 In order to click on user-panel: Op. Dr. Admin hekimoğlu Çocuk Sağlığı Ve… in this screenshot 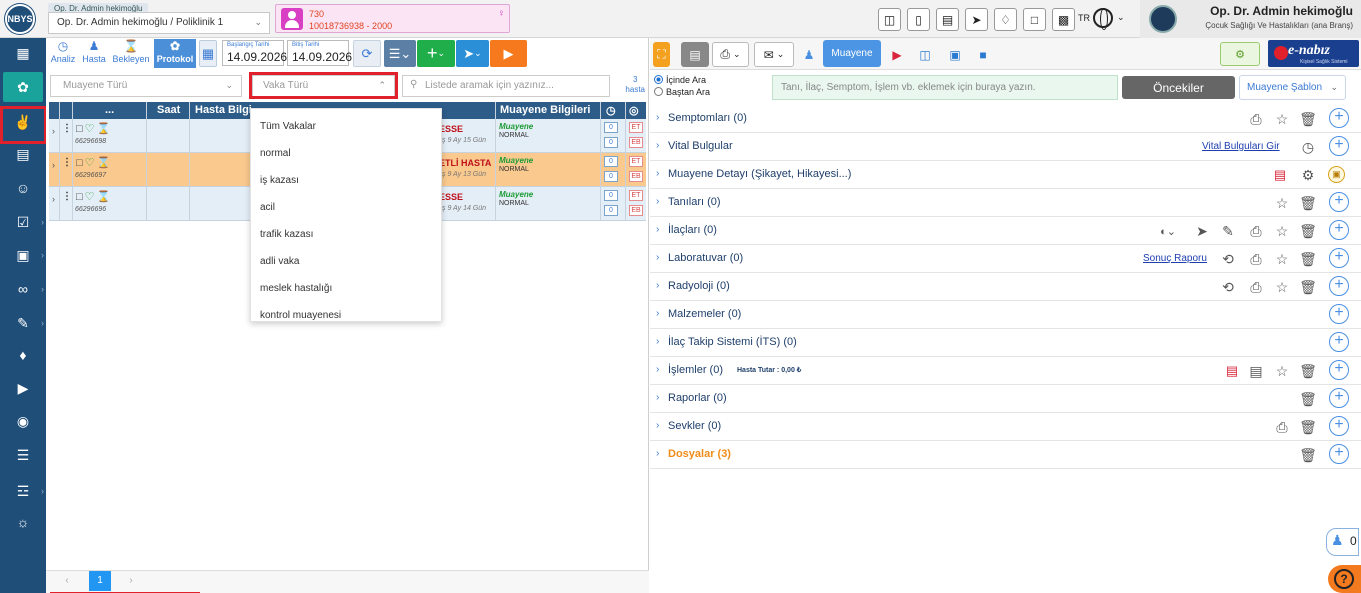, I will do `click(1250, 19)`.